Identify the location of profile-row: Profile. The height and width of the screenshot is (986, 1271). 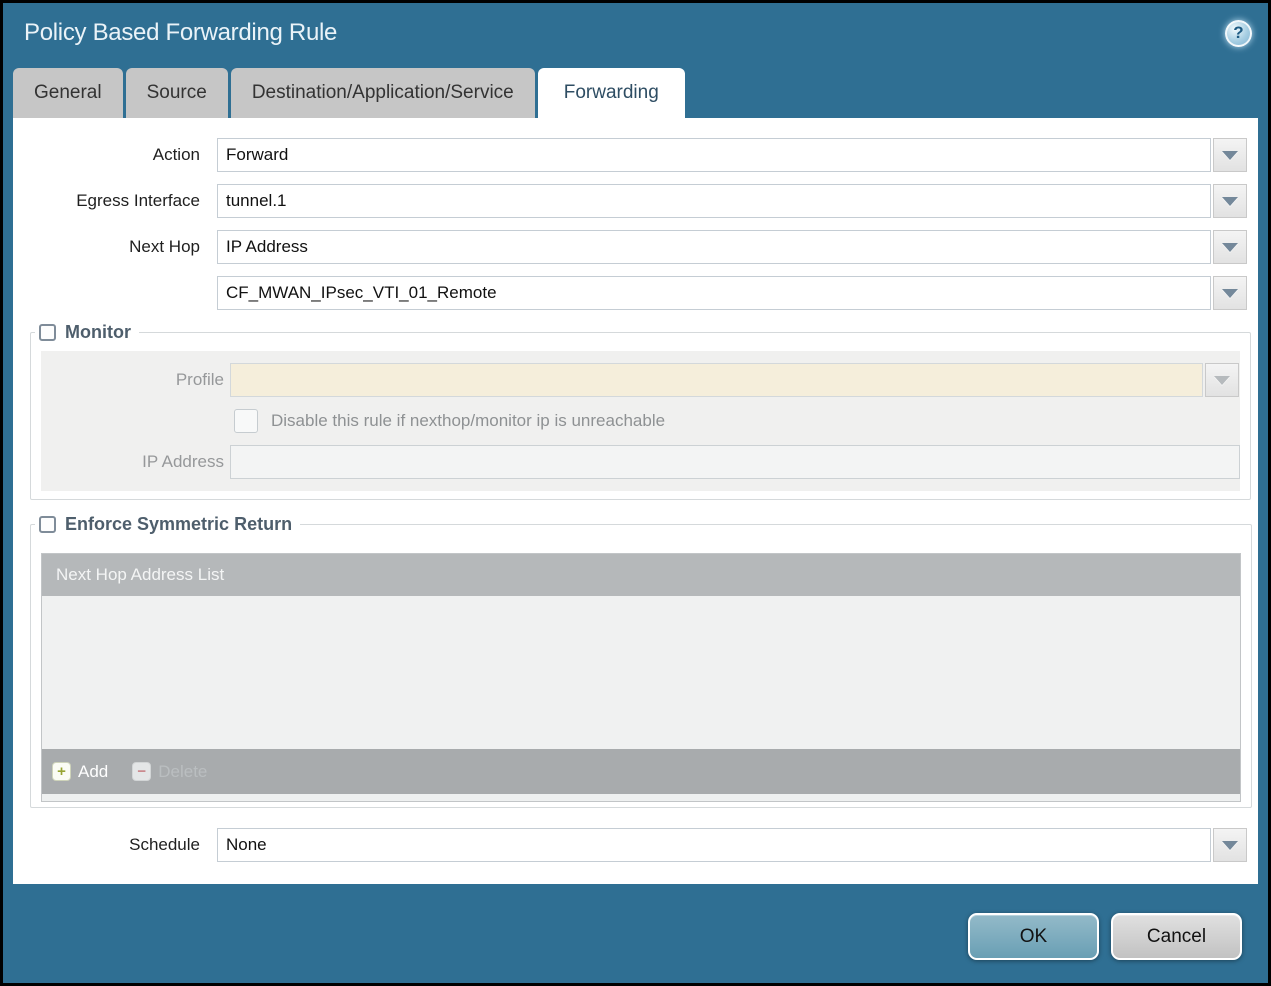
(640, 380).